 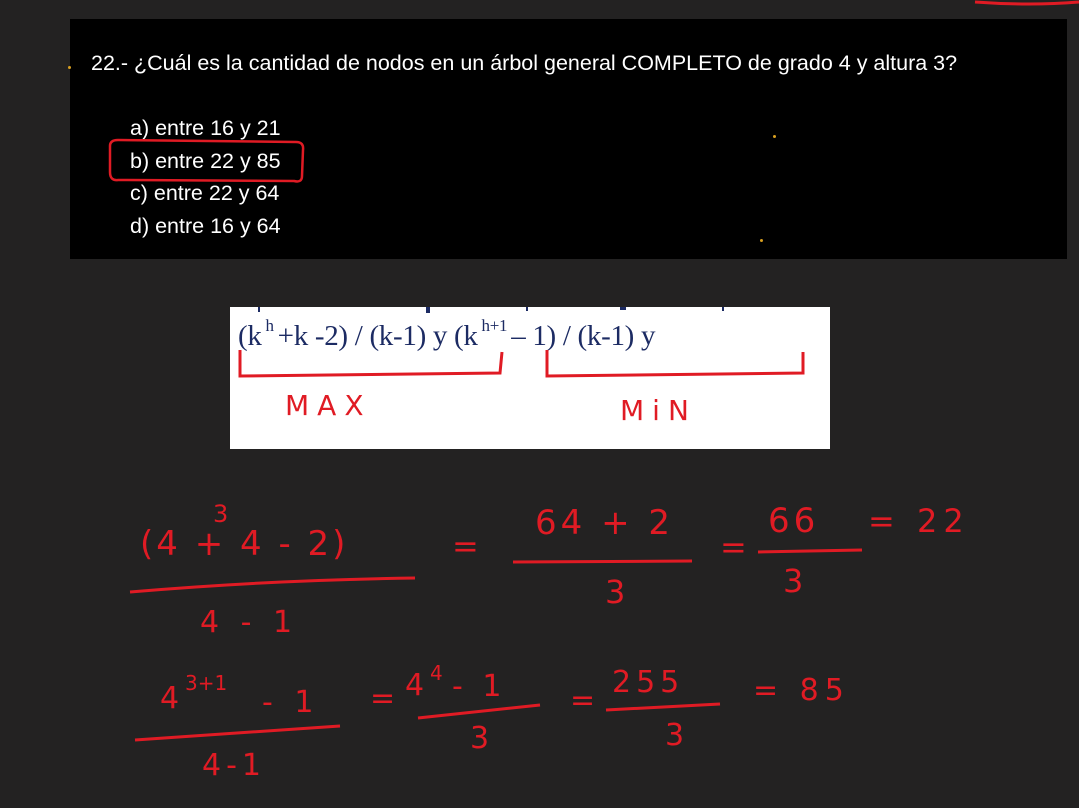 What do you see at coordinates (919, 521) in the screenshot?
I see `line1-result: = 22` at bounding box center [919, 521].